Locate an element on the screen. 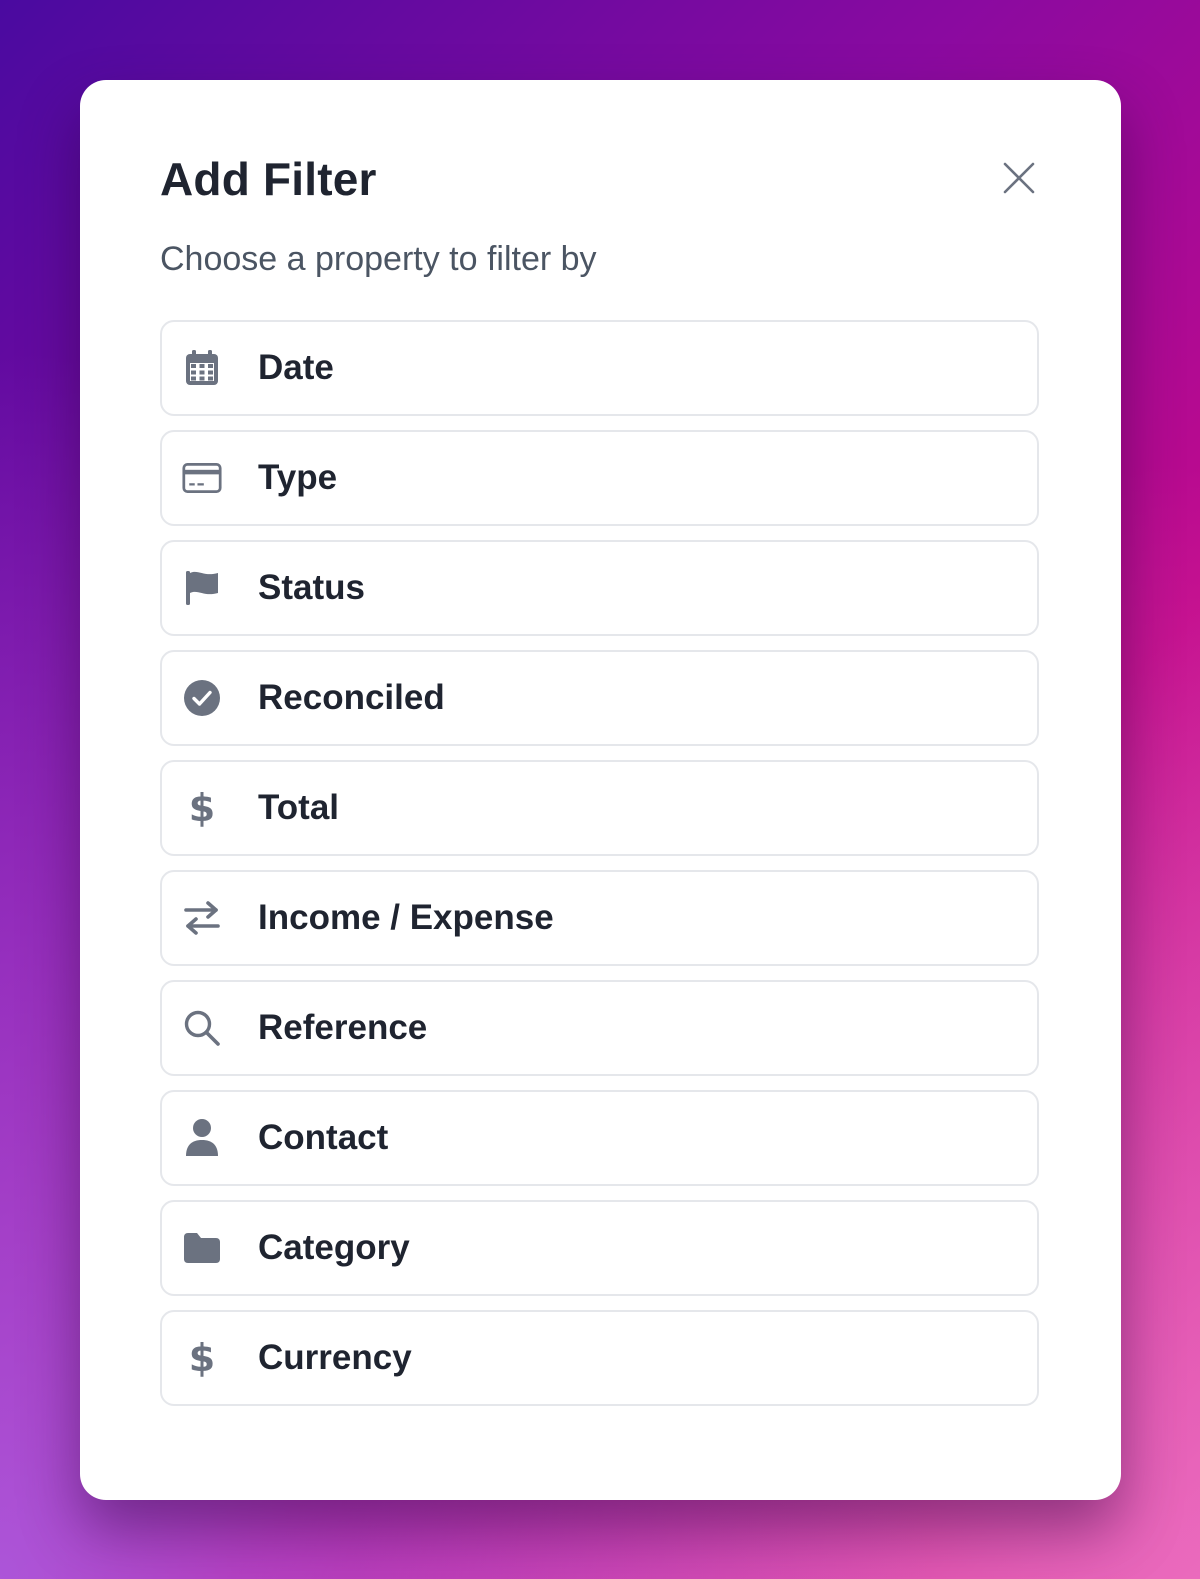  user-icon is located at coordinates (202, 1138).